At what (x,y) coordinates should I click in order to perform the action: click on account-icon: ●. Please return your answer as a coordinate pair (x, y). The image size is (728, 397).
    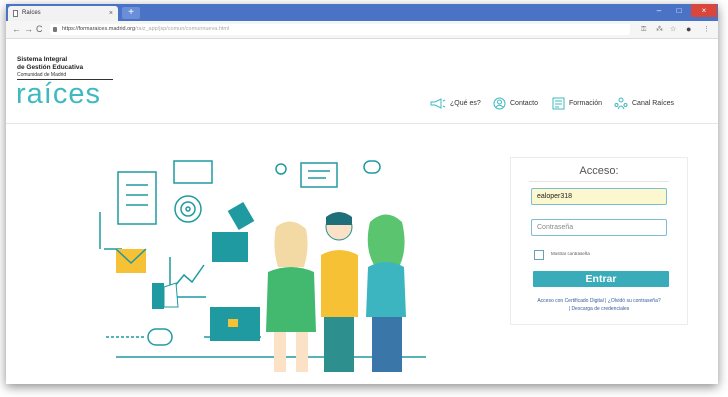
    Looking at the image, I should click on (688, 29).